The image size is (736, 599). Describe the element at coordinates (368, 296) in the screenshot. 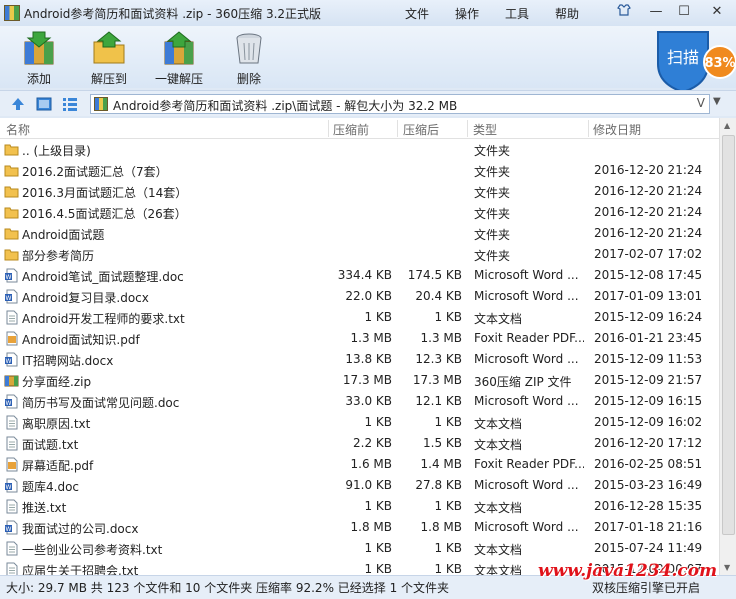

I see `file-size: 22.0 KB` at that location.